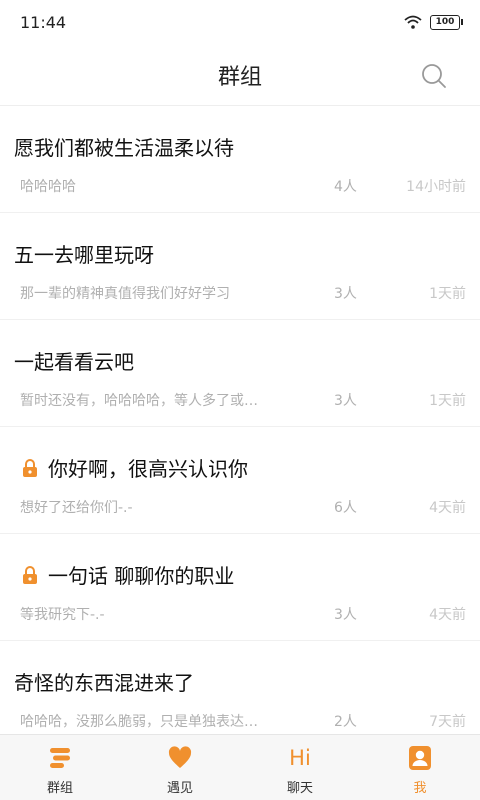 This screenshot has height=800, width=480. I want to click on group-preview: 哈哈哈哈, so click(48, 187).